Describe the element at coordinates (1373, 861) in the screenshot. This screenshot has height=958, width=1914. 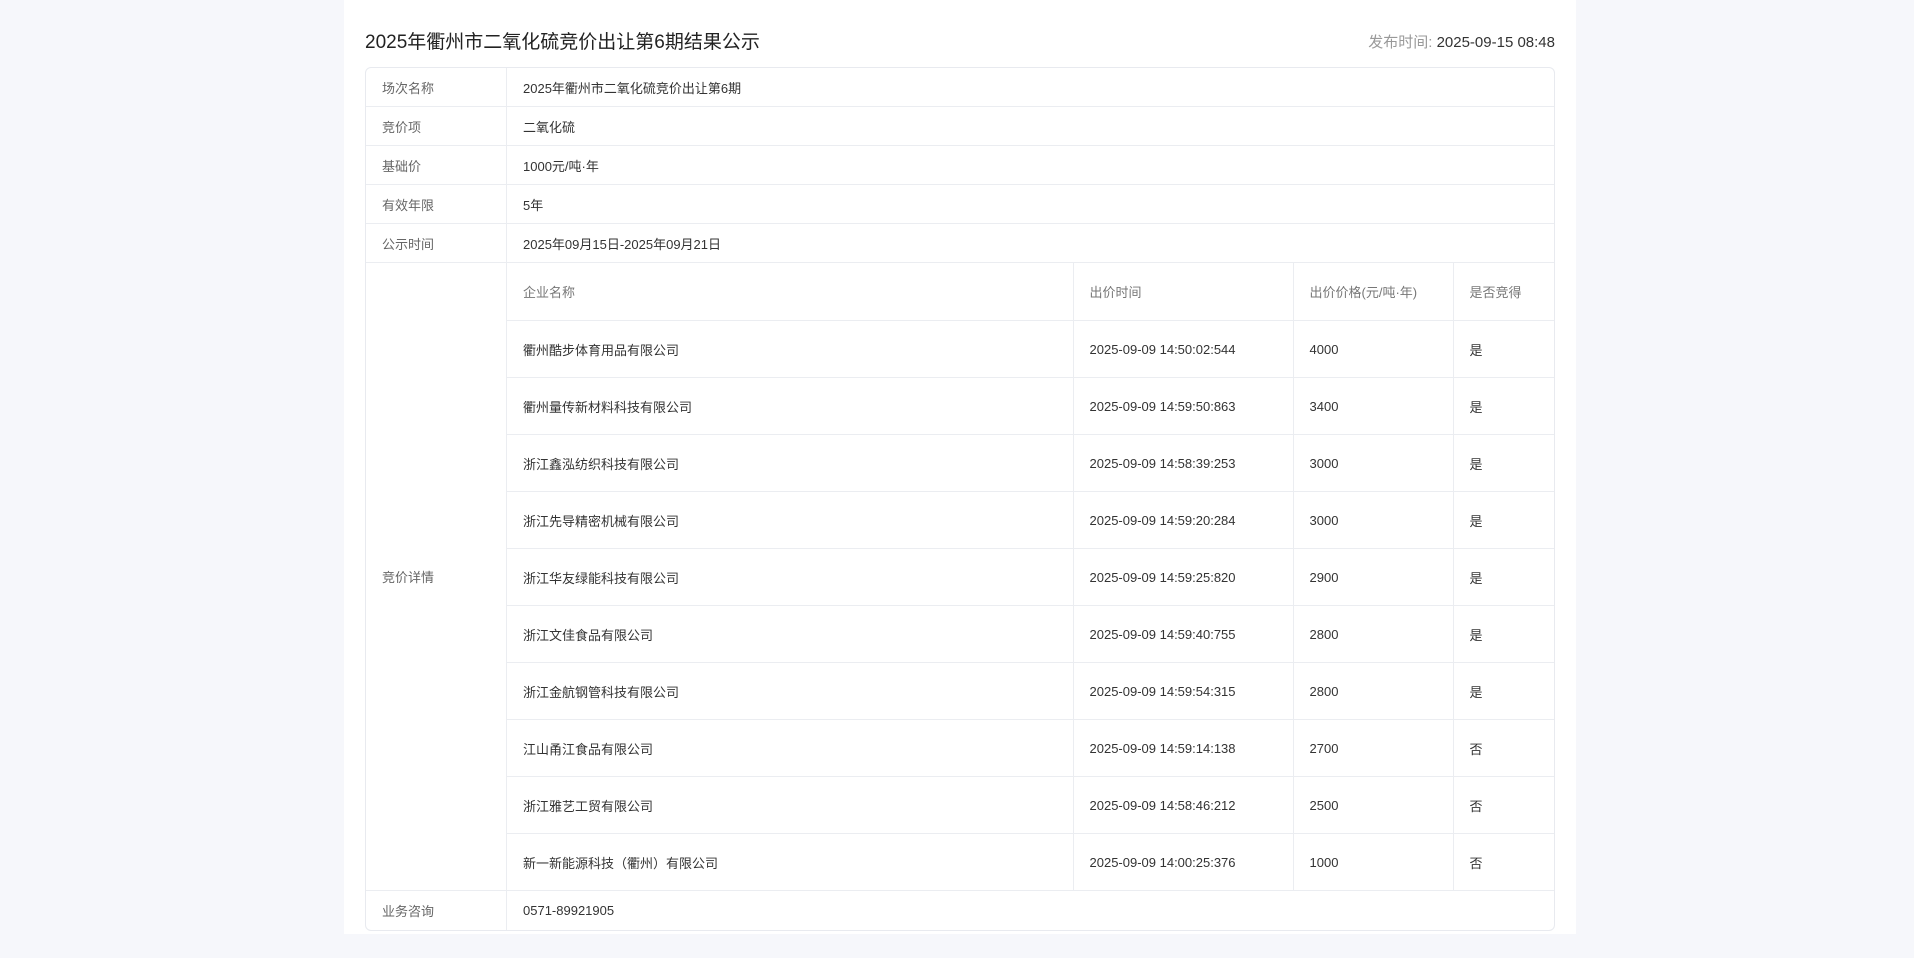
I see `bid-price: 1000` at that location.